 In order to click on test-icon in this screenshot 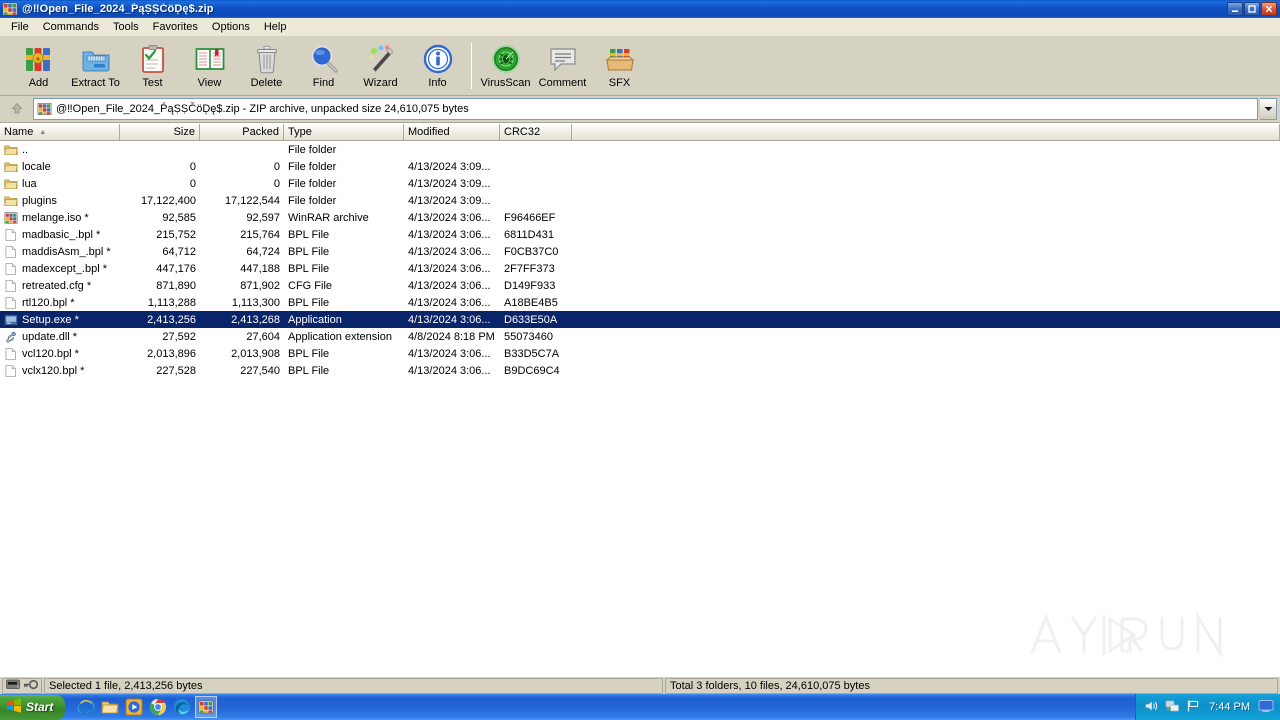, I will do `click(153, 59)`.